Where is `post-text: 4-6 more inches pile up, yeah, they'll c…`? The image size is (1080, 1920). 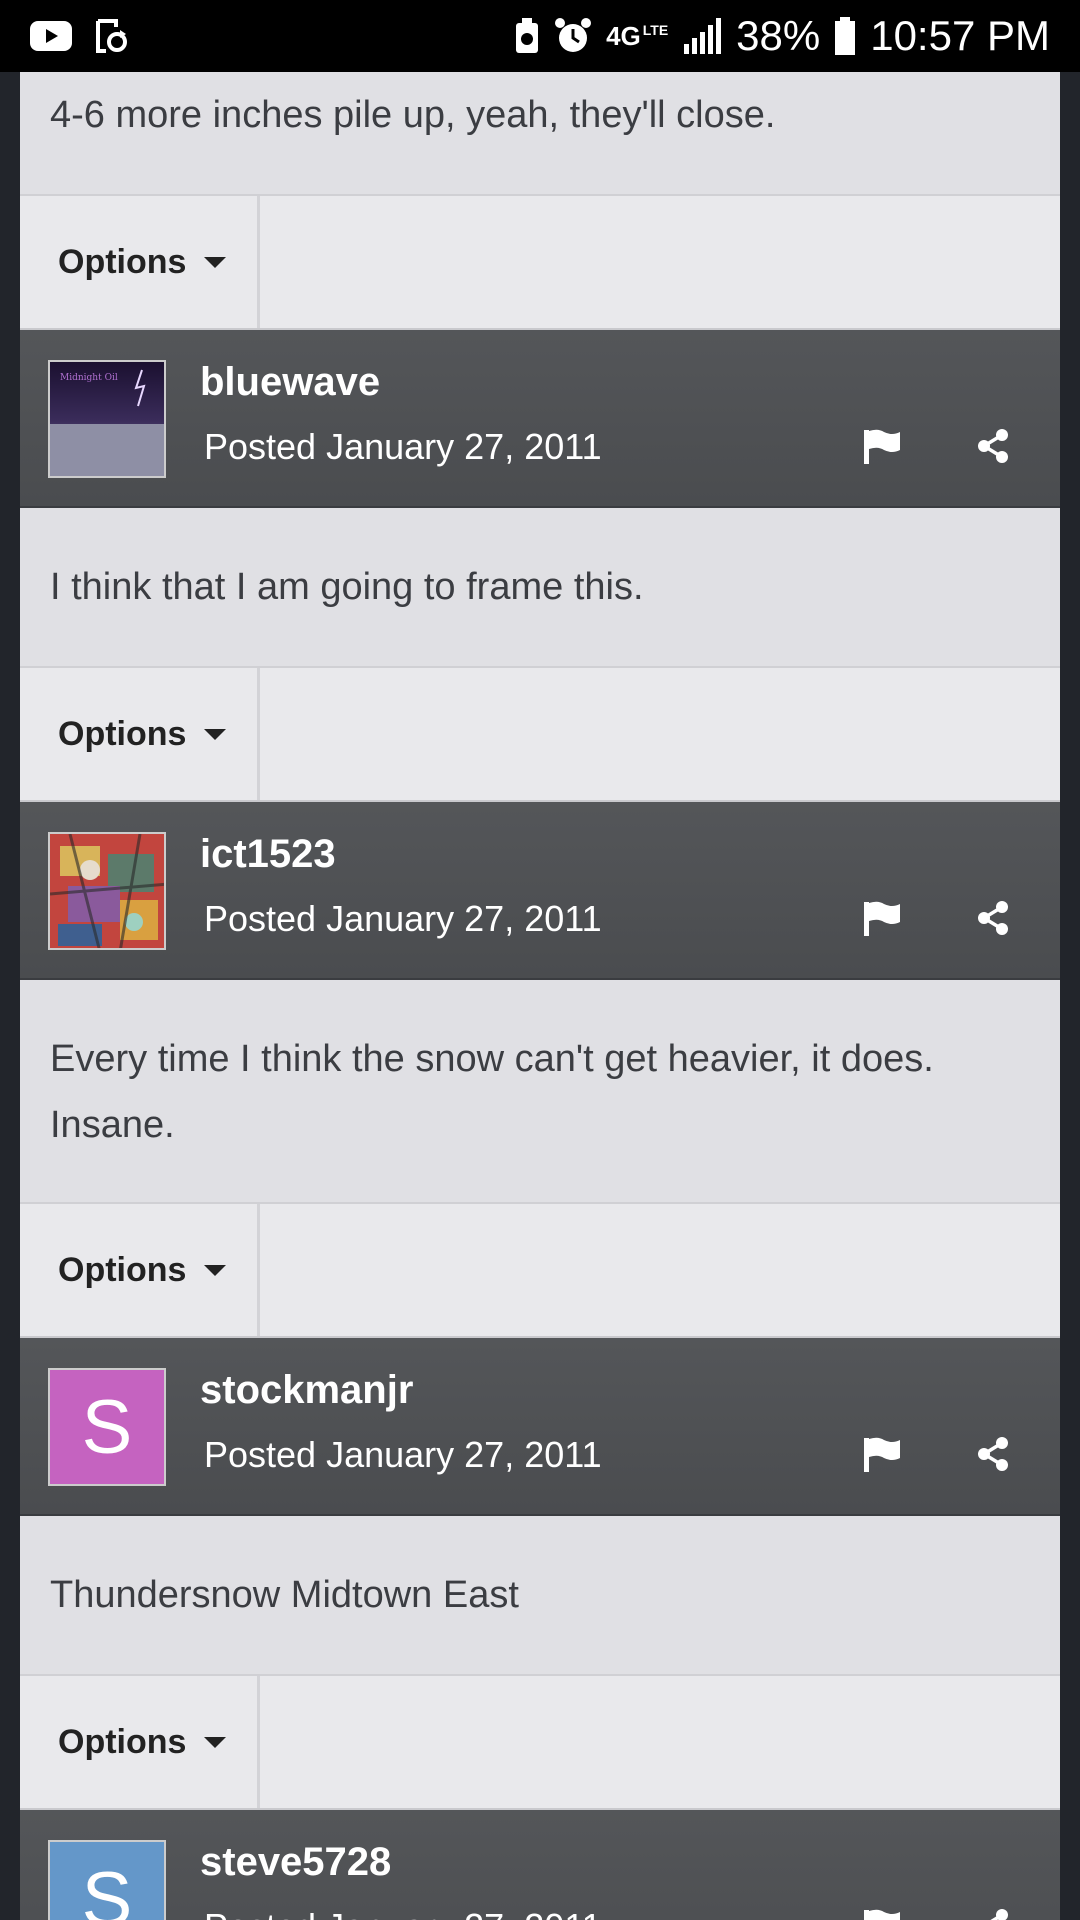
post-text: 4-6 more inches pile up, yeah, they'll c… is located at coordinates (413, 115).